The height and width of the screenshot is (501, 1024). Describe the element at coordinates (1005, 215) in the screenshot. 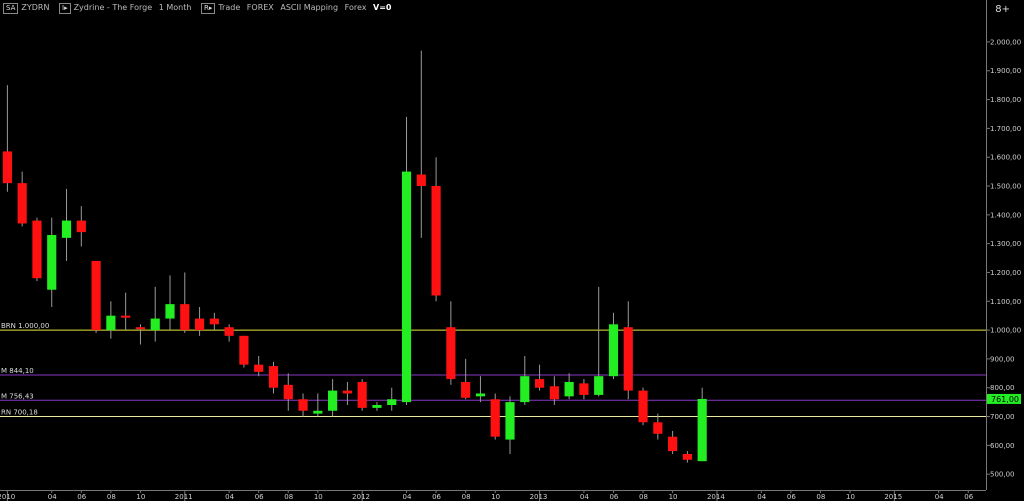

I see `y-tick-label-9: 1.400,00` at that location.